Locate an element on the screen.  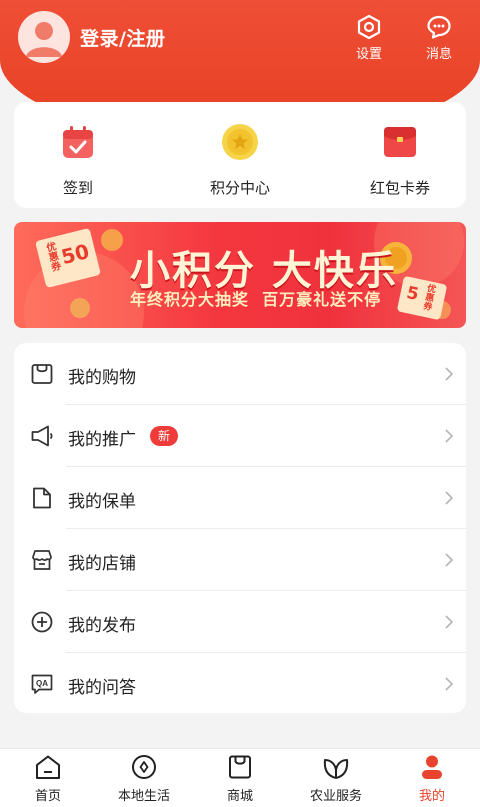
store-icon is located at coordinates (42, 560).